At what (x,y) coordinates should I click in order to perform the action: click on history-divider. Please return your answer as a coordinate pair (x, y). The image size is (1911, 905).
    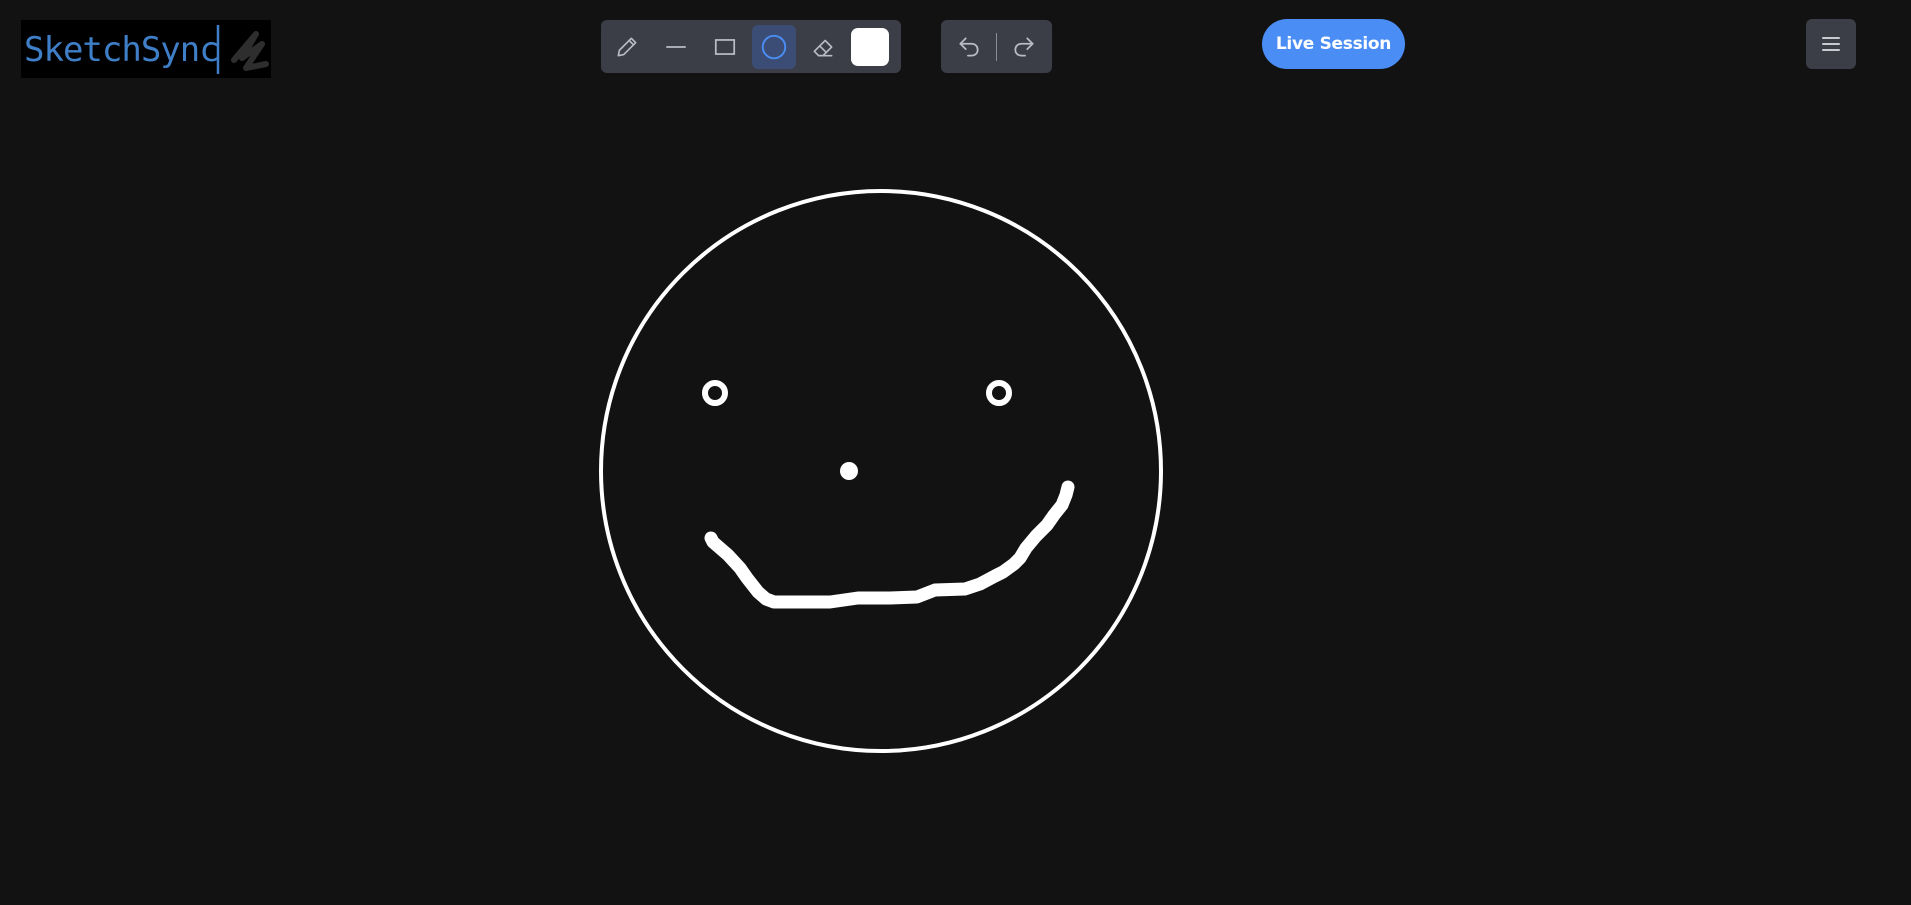
    Looking at the image, I should click on (996, 46).